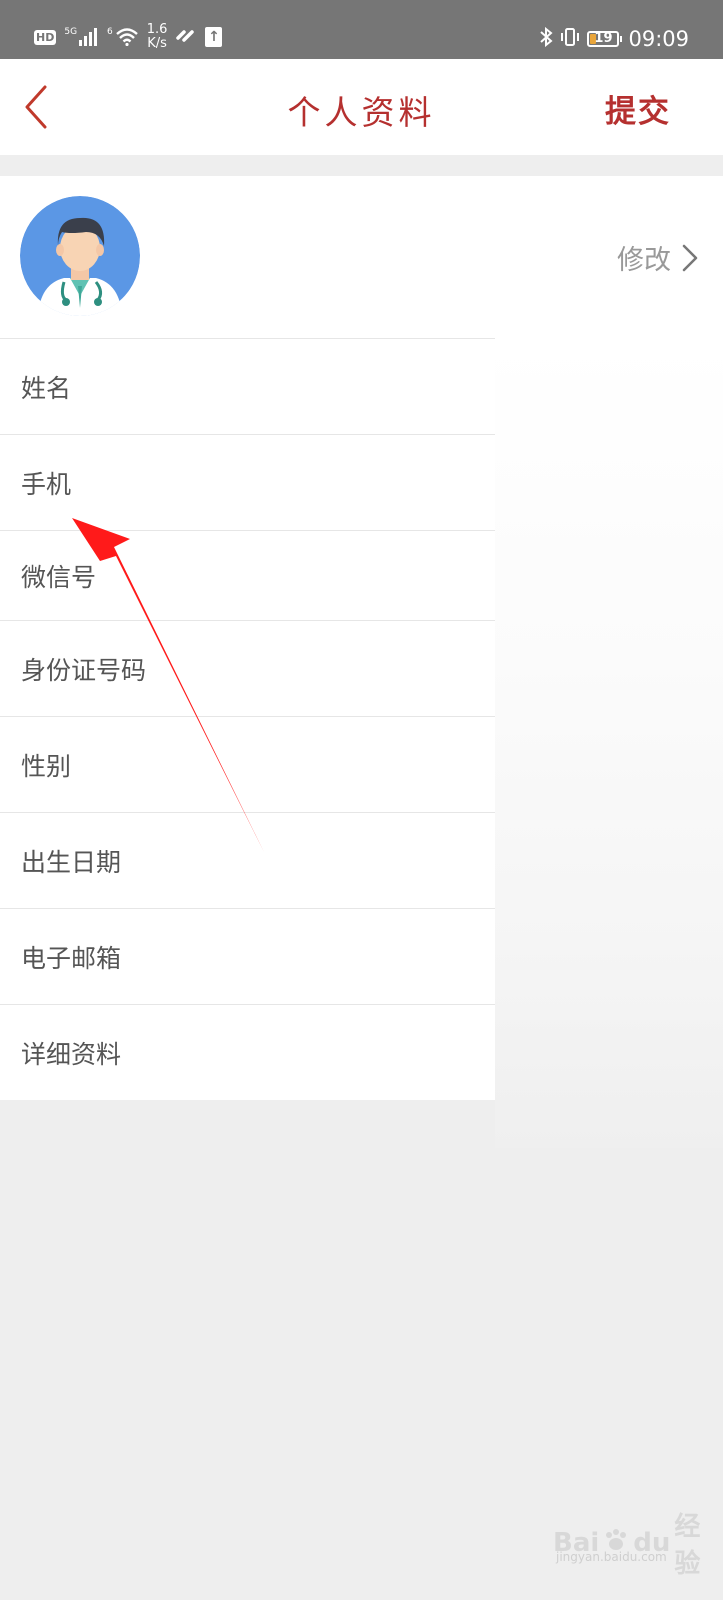 This screenshot has height=1600, width=723. What do you see at coordinates (46, 484) in the screenshot?
I see `list-item-label: 手机` at bounding box center [46, 484].